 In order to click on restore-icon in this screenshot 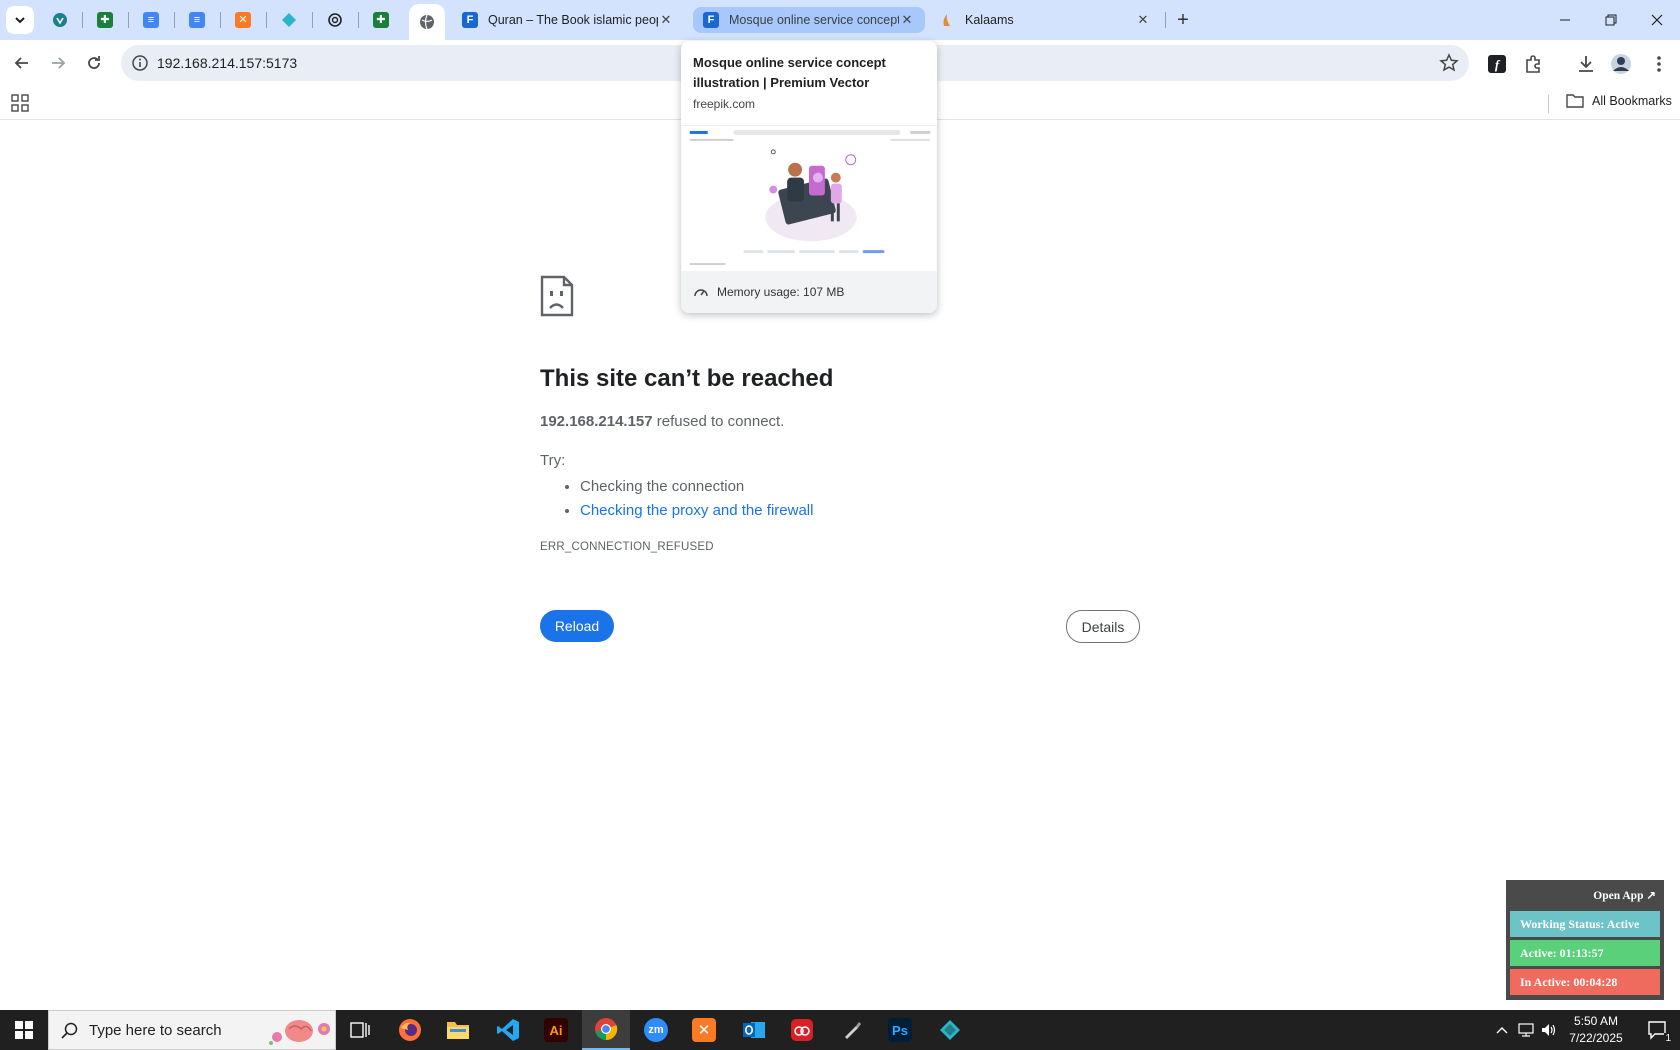, I will do `click(1611, 20)`.